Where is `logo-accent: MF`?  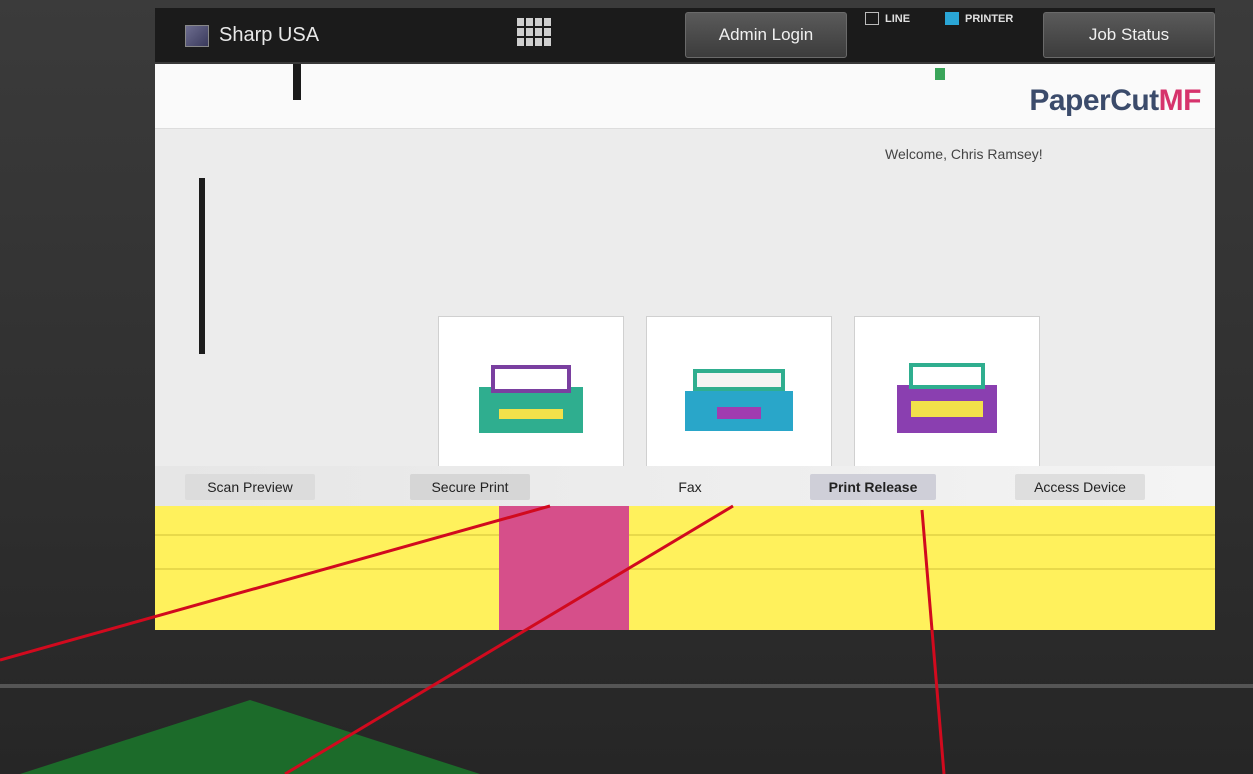 logo-accent: MF is located at coordinates (1180, 100).